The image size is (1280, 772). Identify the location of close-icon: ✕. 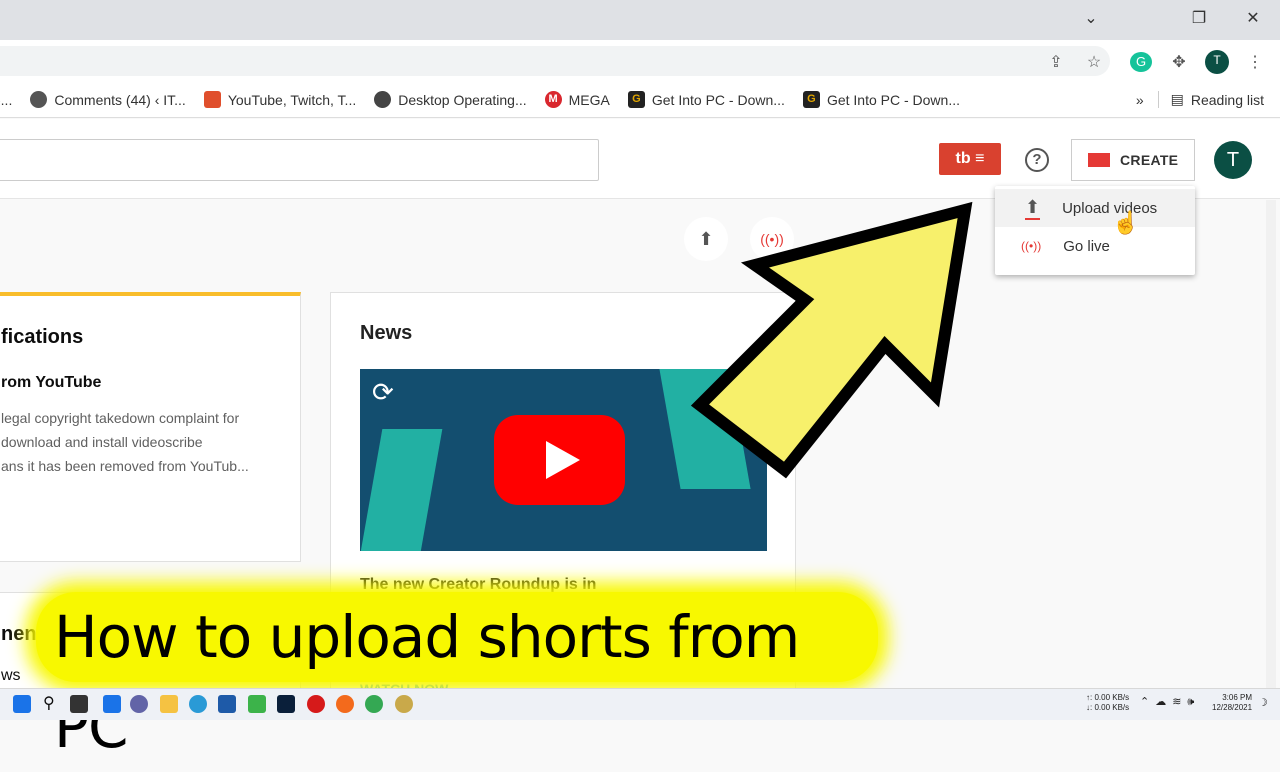
(1253, 18).